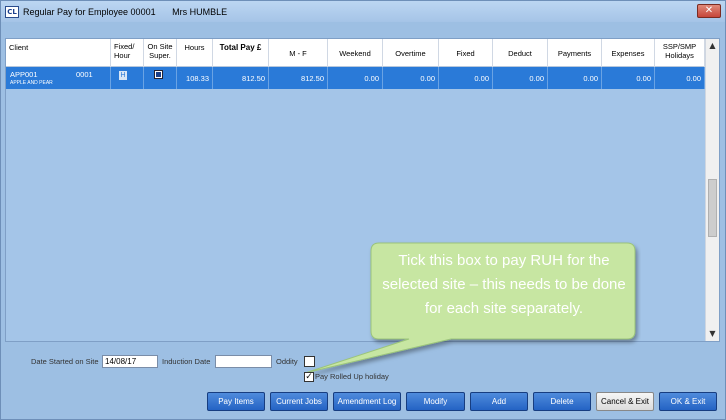  I want to click on pay-rolled-up-holiday-label: Pay Rolled Up holiday, so click(352, 376).